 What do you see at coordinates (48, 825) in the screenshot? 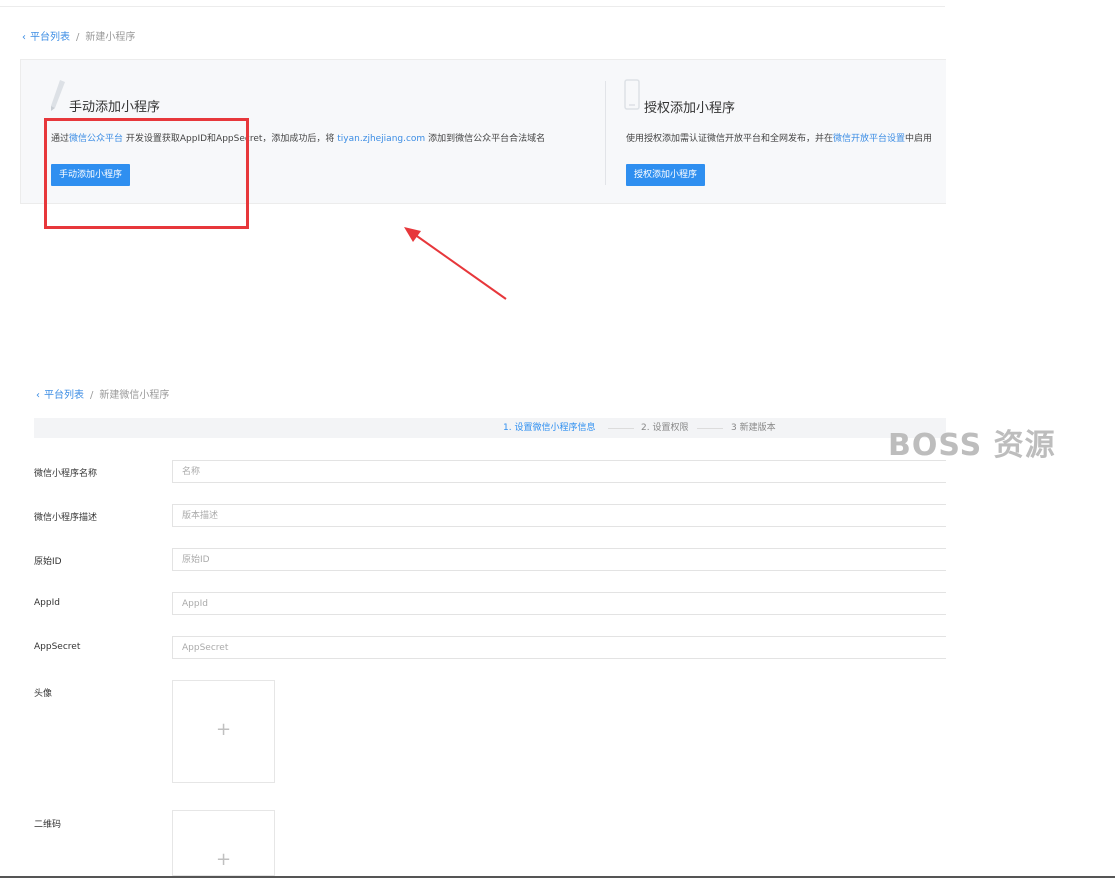
I see `qrcode-label: 二维码` at bounding box center [48, 825].